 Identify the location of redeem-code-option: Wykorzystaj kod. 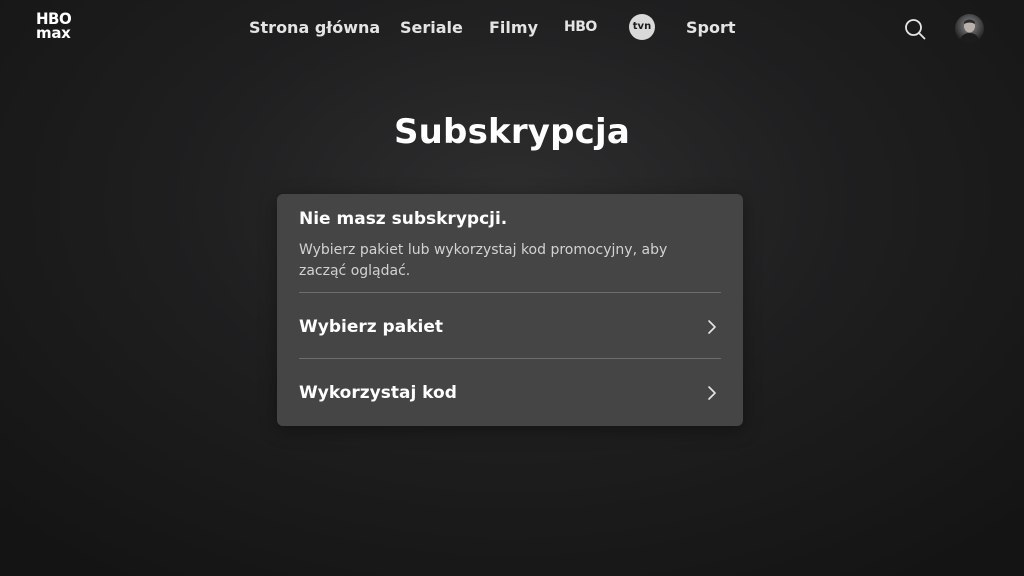
(510, 392).